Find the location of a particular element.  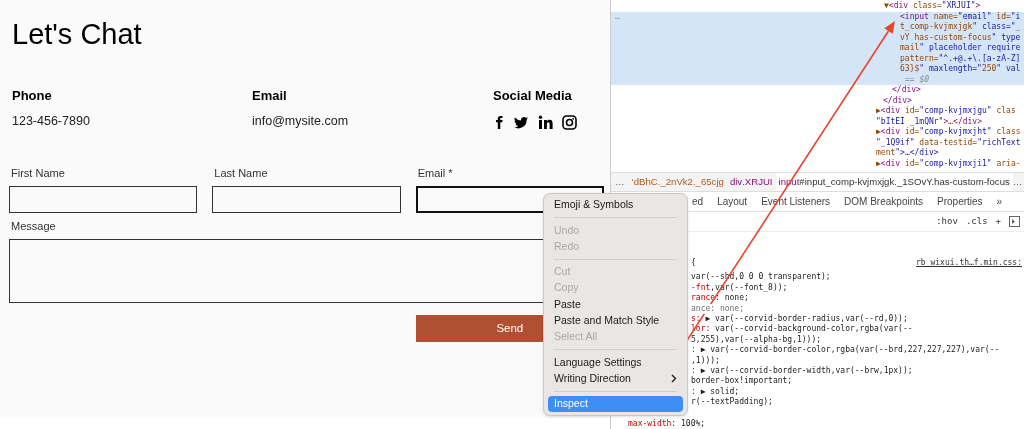

dom-node-line: <input name="email" id="i is located at coordinates (826, 16).